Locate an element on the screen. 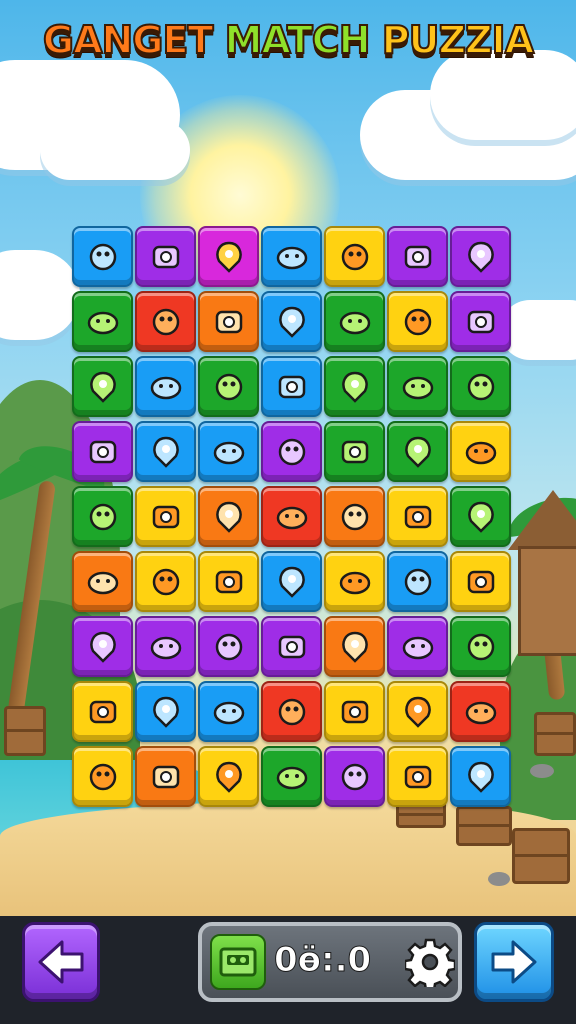 The image size is (576, 1024). beetle-icon is located at coordinates (165, 647).